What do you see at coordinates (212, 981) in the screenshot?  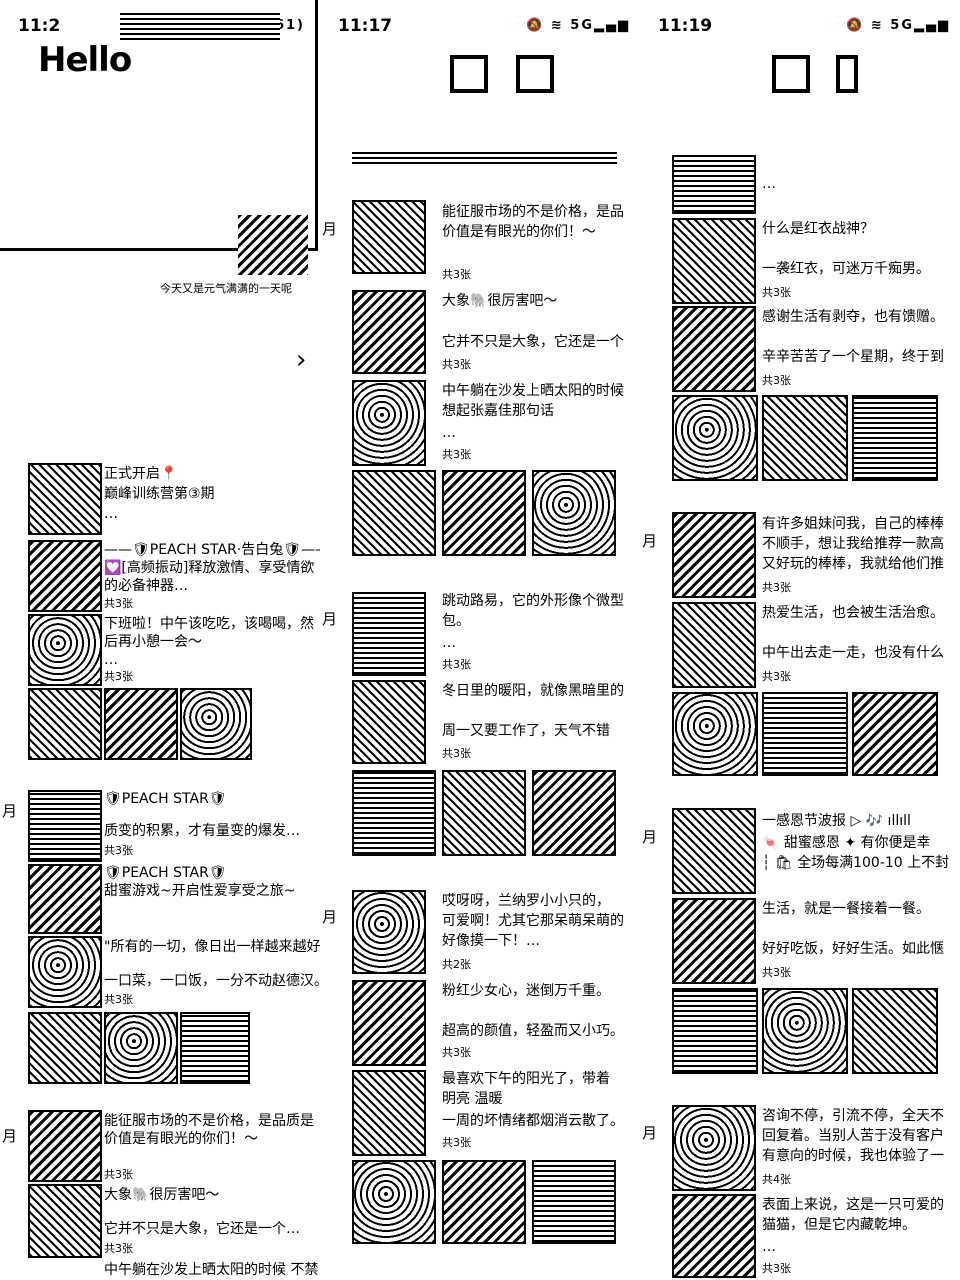 I see `post-text: 一口菜，一口饭，一分不动赵德汉。` at bounding box center [212, 981].